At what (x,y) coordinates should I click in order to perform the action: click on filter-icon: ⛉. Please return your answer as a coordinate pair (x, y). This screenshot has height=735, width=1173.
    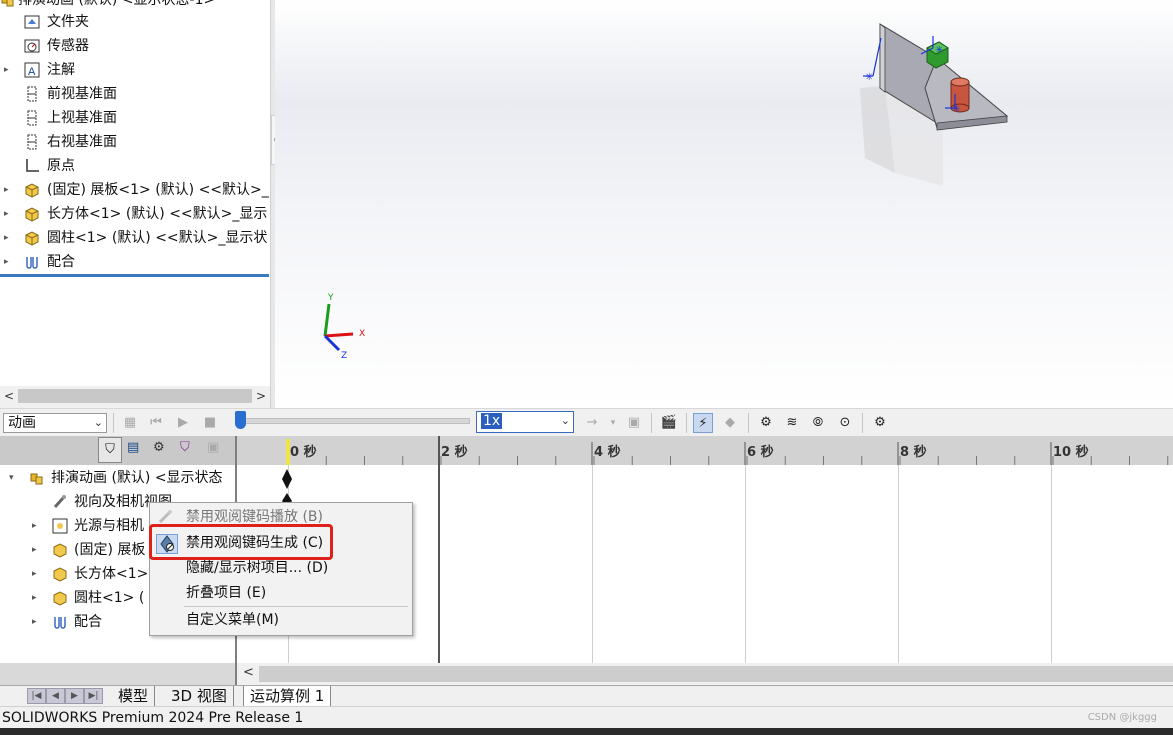
    Looking at the image, I should click on (110, 450).